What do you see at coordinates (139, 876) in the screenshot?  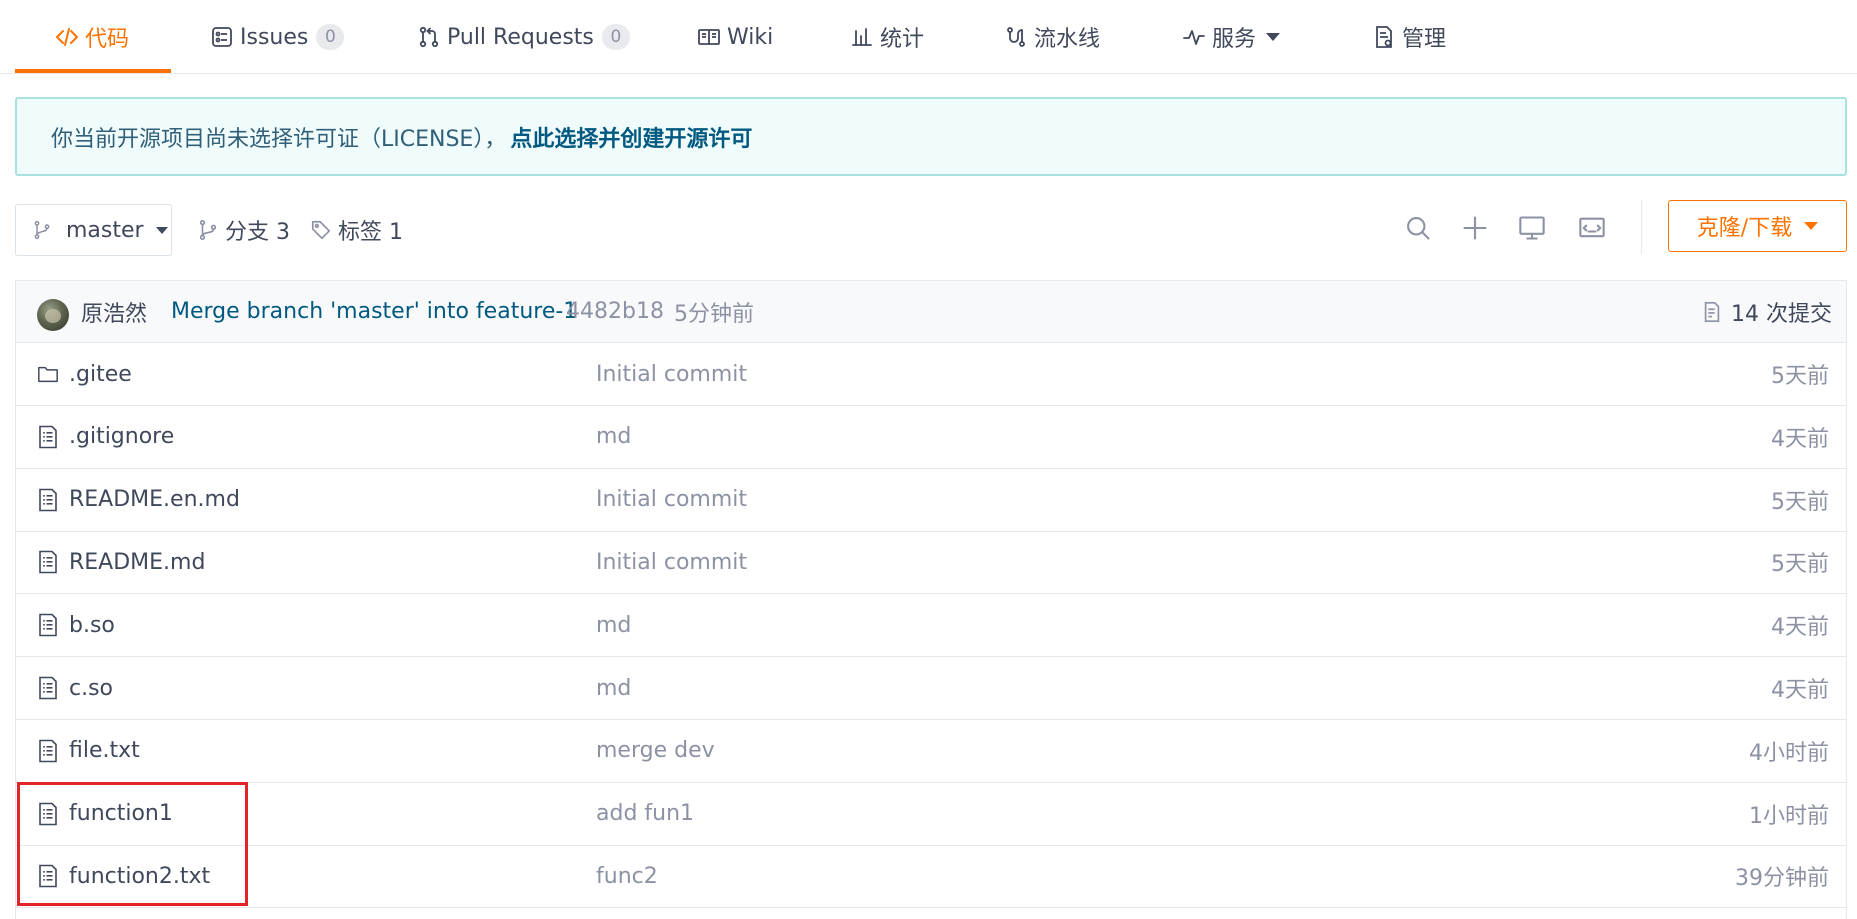 I see `file-name: function2.txt` at bounding box center [139, 876].